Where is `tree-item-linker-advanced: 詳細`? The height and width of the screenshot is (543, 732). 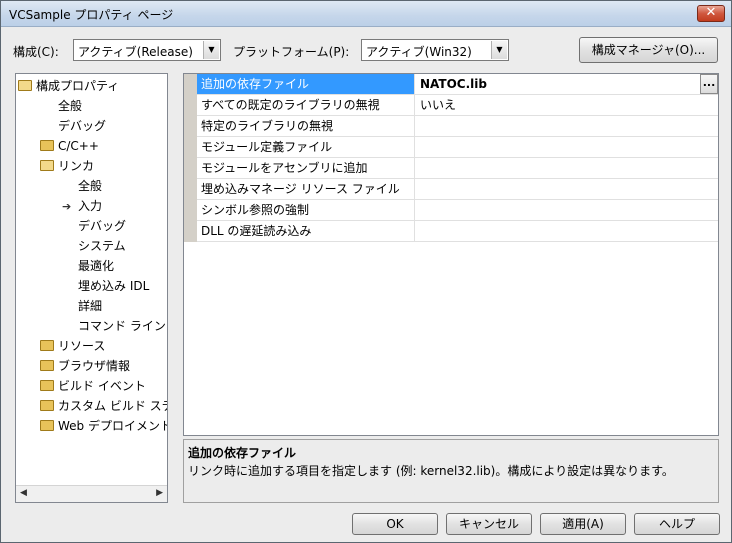 tree-item-linker-advanced: 詳細 is located at coordinates (90, 306).